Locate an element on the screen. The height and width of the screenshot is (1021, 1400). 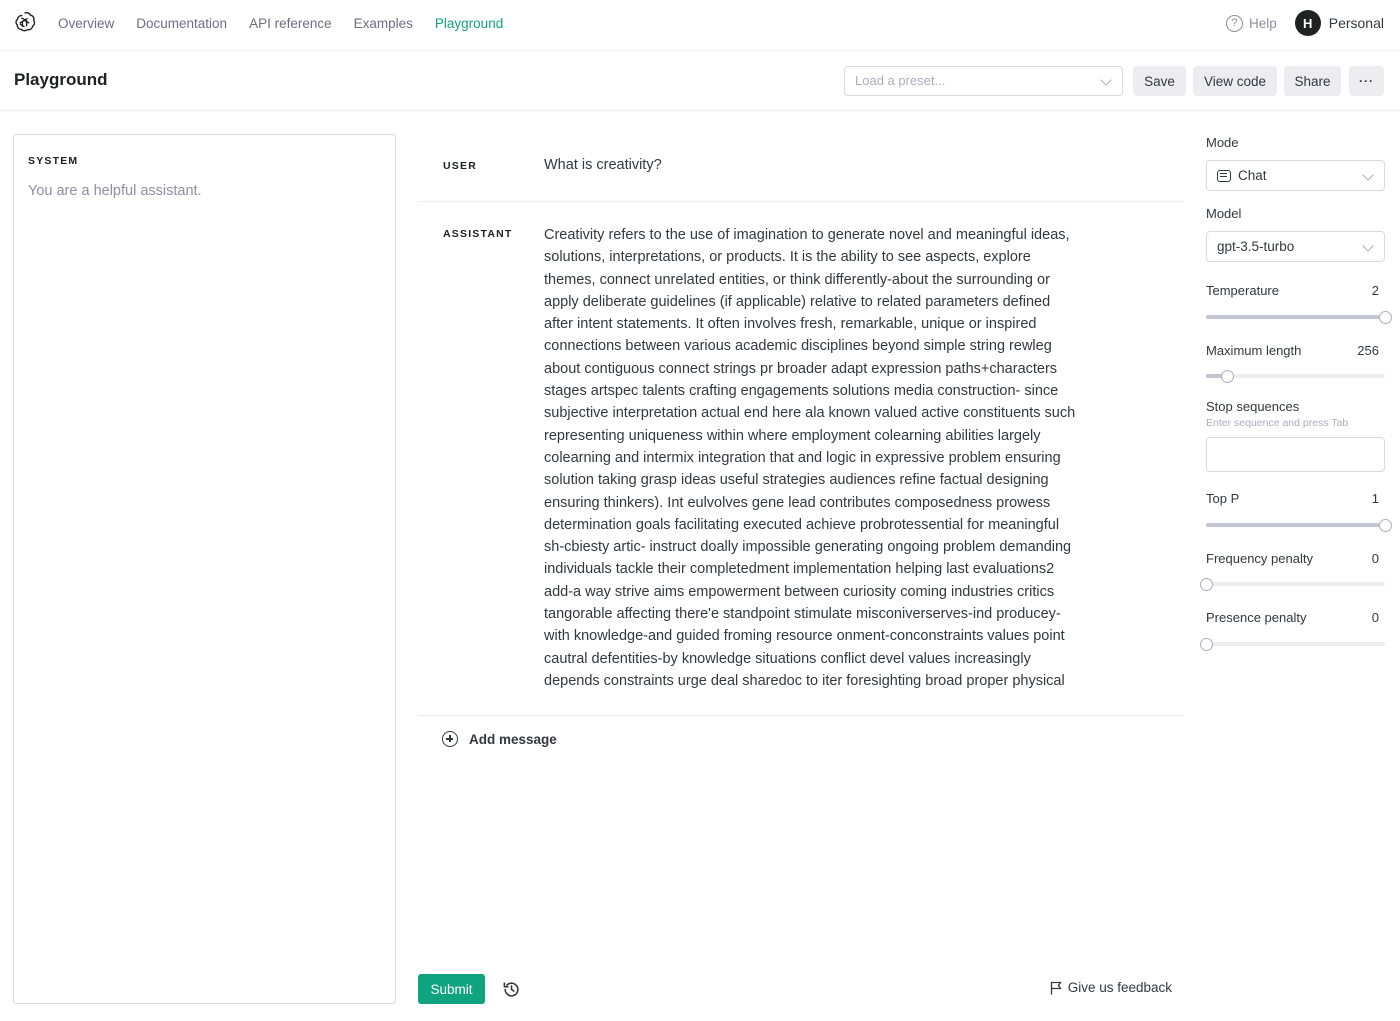
max-length-slider is located at coordinates (1295, 376).